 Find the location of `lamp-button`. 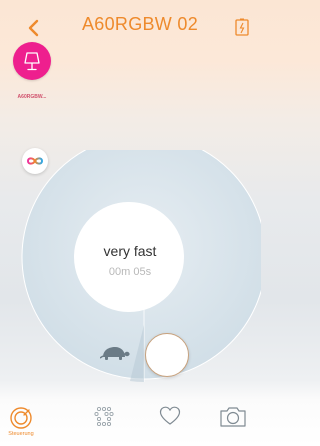

lamp-button is located at coordinates (32, 61).